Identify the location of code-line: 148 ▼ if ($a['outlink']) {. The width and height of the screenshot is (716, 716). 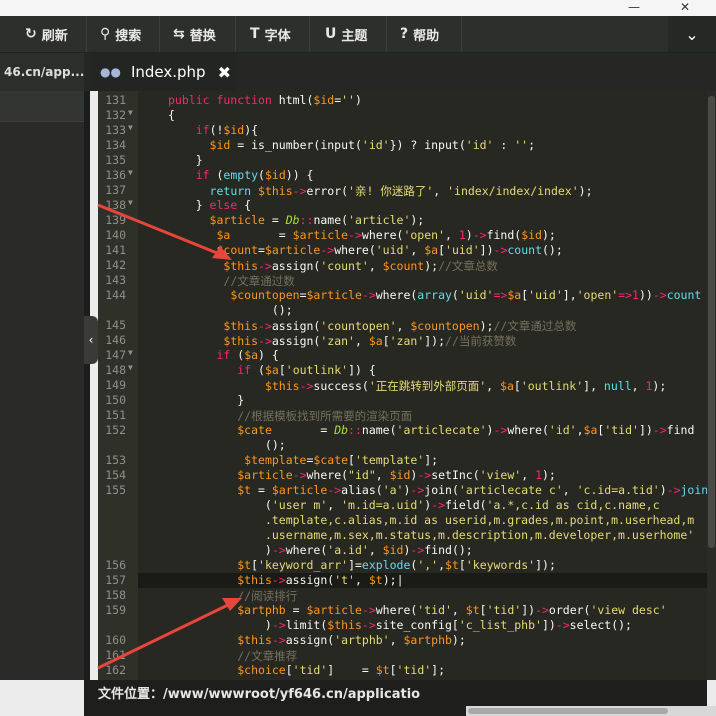
(402, 370).